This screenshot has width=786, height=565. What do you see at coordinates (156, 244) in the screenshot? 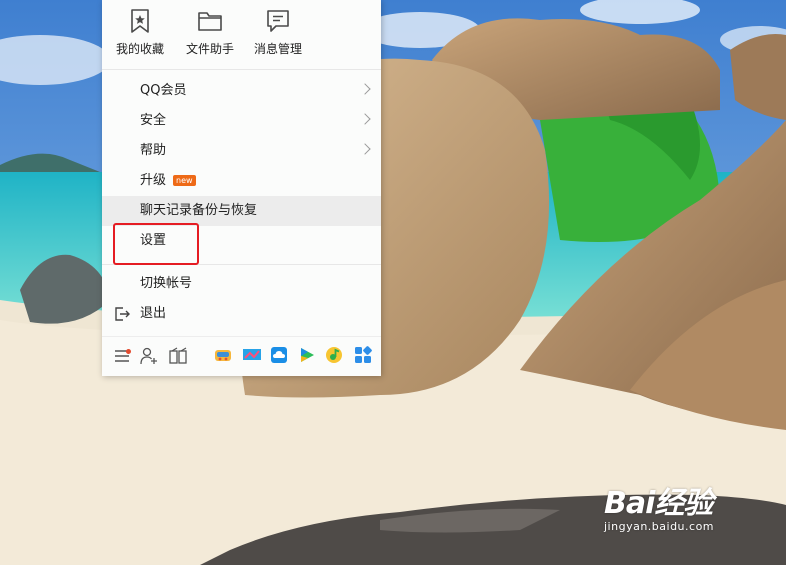
I see `highlight-annotation-box` at bounding box center [156, 244].